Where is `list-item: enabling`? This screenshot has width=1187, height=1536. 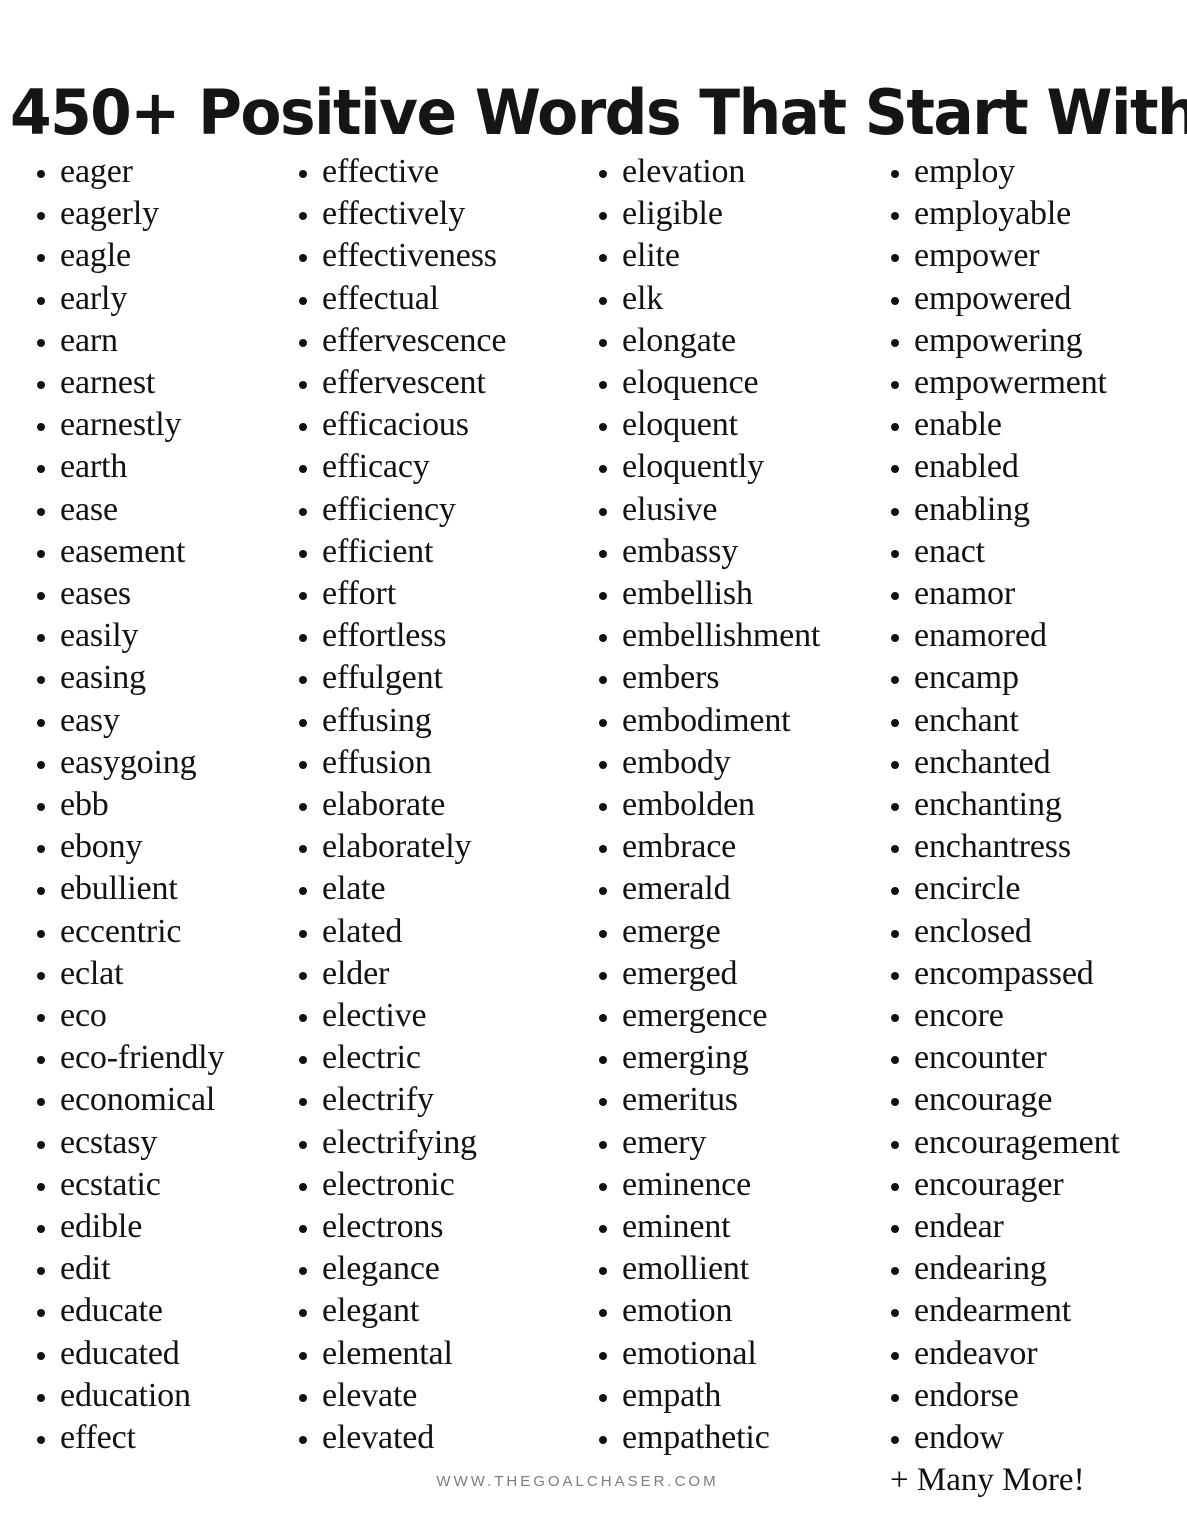
list-item: enabling is located at coordinates (1036, 510).